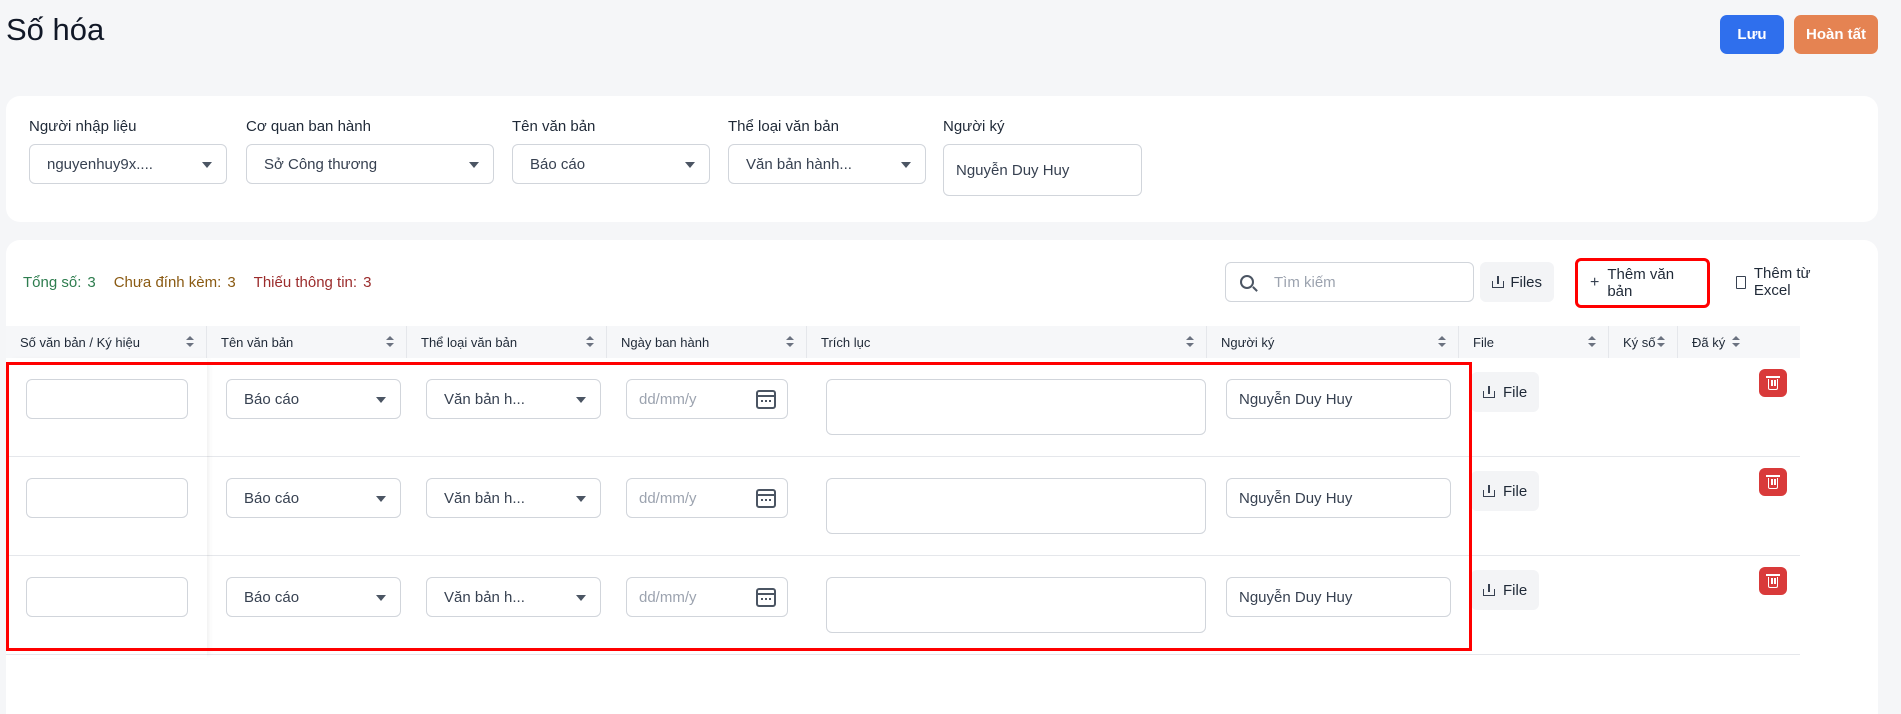 The image size is (1901, 714). I want to click on issuing-agency-select: Sở Công thương, so click(370, 164).